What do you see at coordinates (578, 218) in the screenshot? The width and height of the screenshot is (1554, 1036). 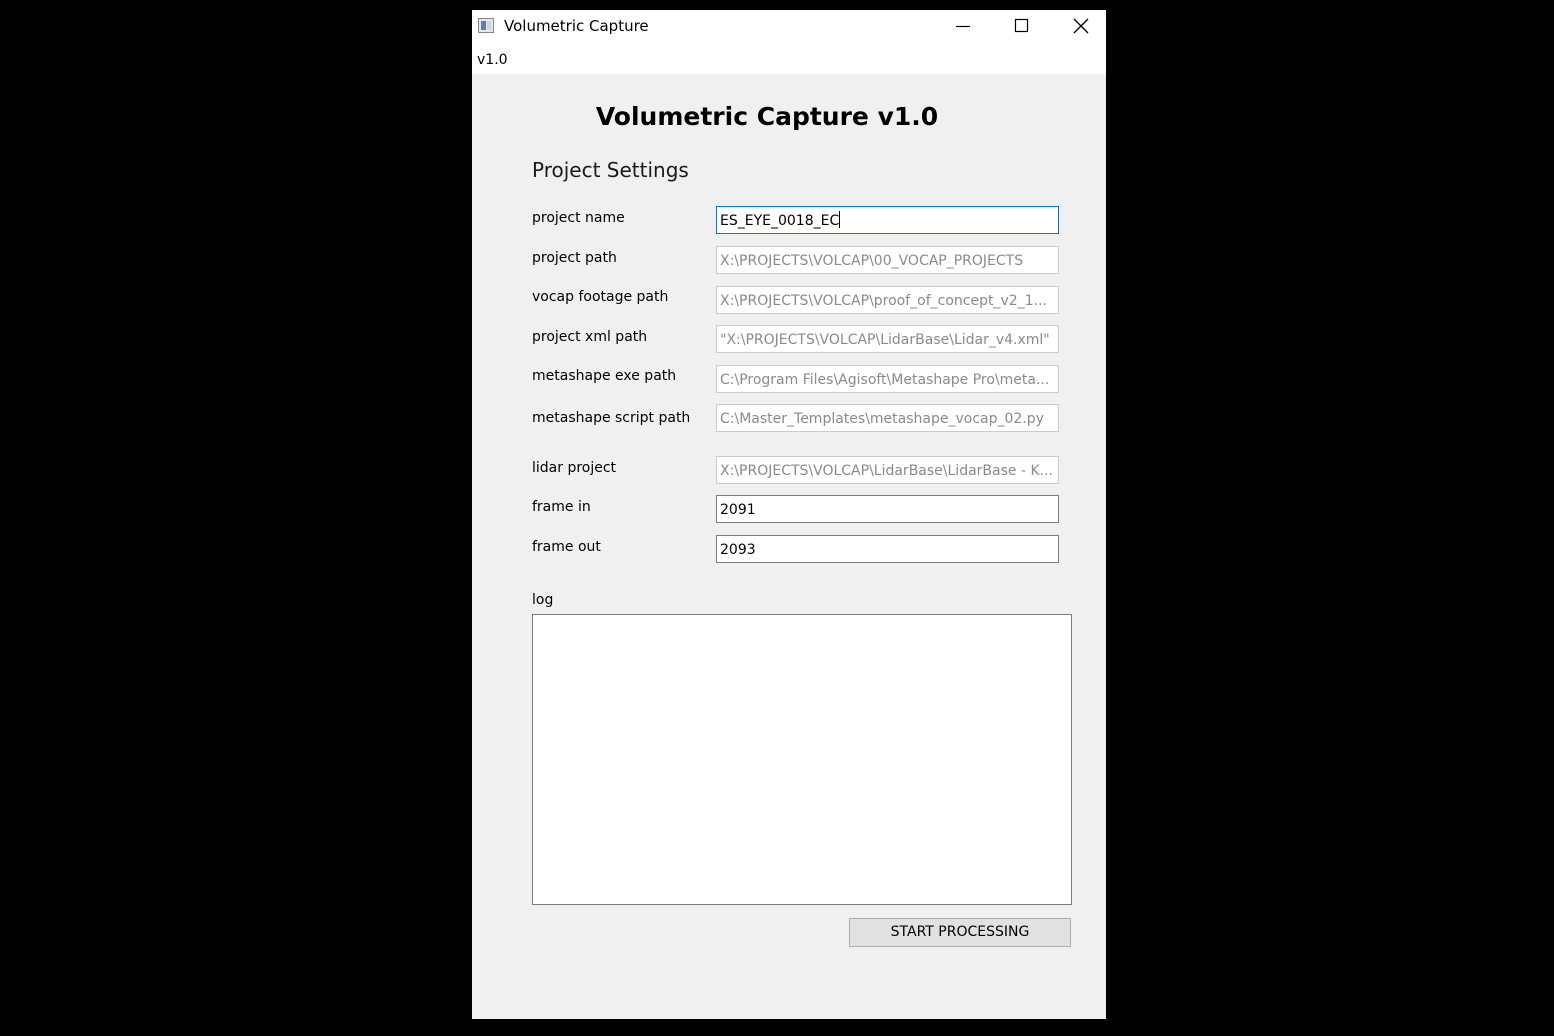 I see `label-project-name: project name` at bounding box center [578, 218].